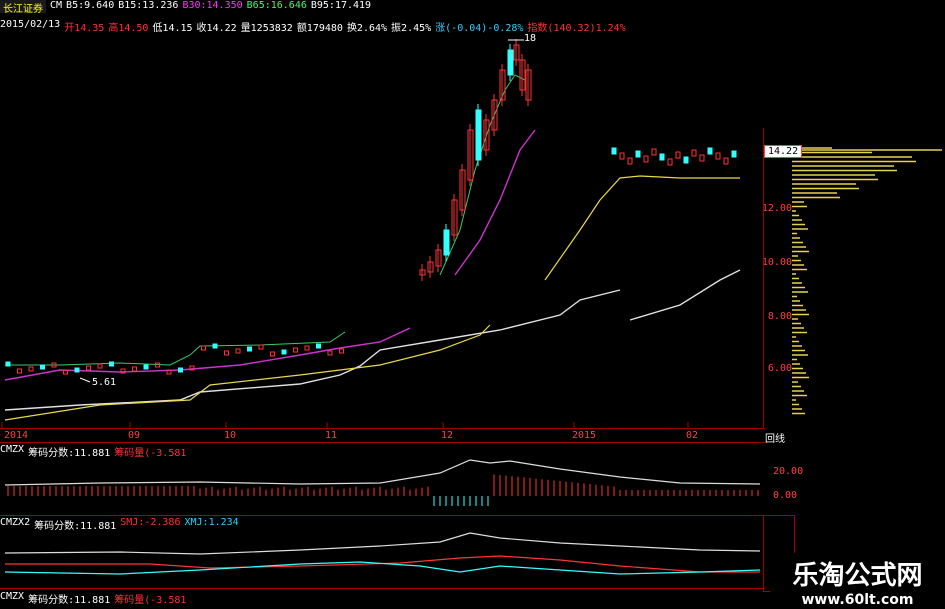  I want to click on indicator2-bottom-line, so click(382, 588).